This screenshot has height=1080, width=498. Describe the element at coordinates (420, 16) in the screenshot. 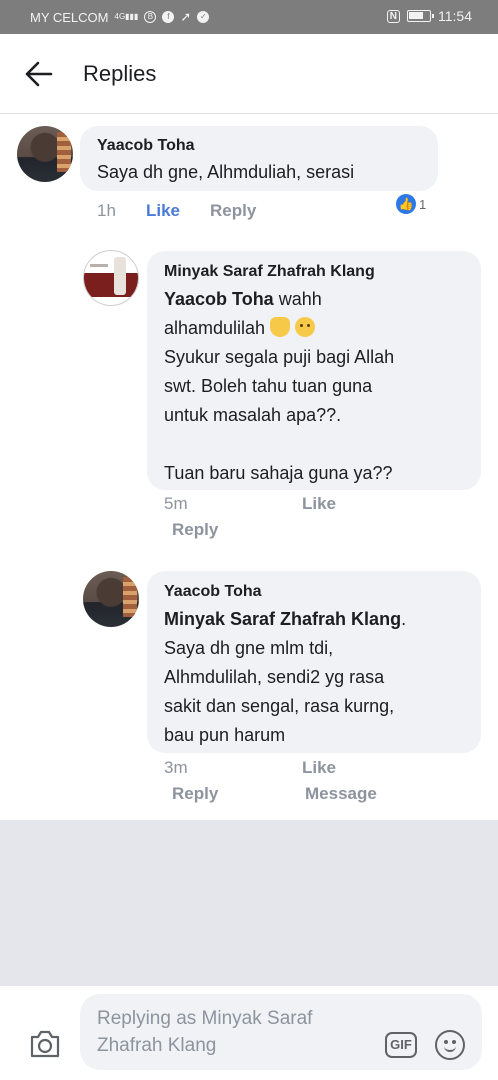

I see `battery-icon` at that location.